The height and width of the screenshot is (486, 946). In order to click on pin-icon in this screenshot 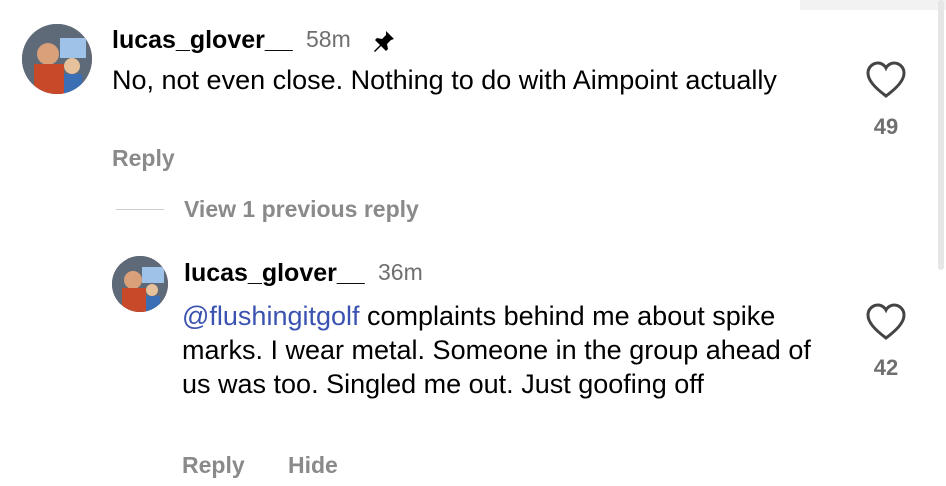, I will do `click(384, 41)`.